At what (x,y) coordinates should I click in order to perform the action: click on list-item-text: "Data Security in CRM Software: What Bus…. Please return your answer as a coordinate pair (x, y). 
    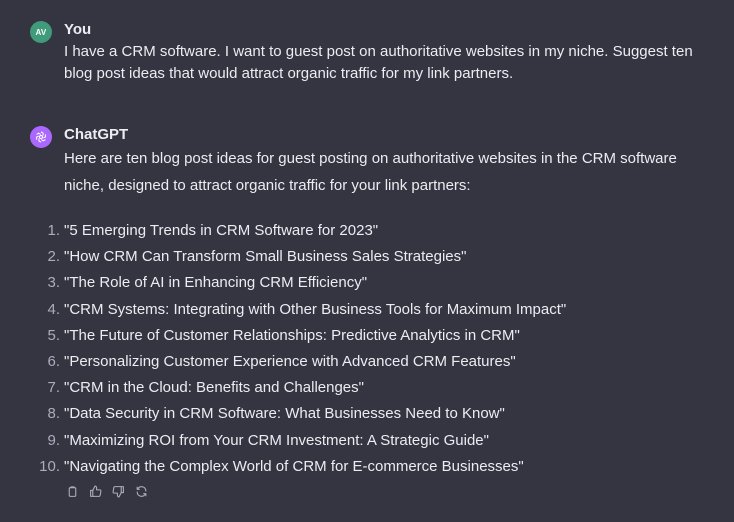
    Looking at the image, I should click on (284, 414).